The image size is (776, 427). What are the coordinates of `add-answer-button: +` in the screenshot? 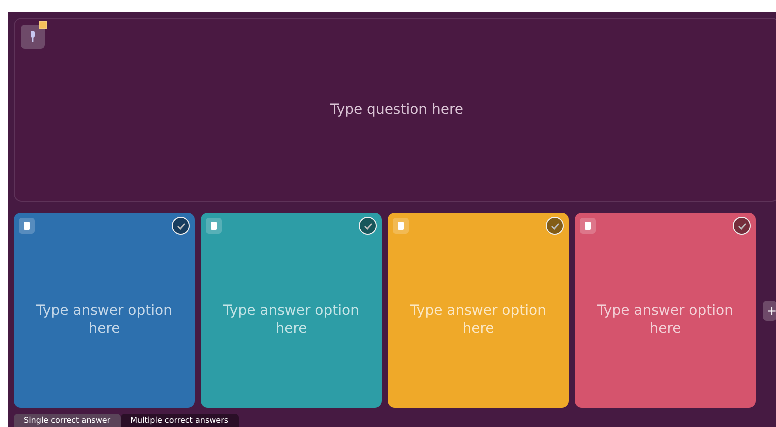 It's located at (769, 310).